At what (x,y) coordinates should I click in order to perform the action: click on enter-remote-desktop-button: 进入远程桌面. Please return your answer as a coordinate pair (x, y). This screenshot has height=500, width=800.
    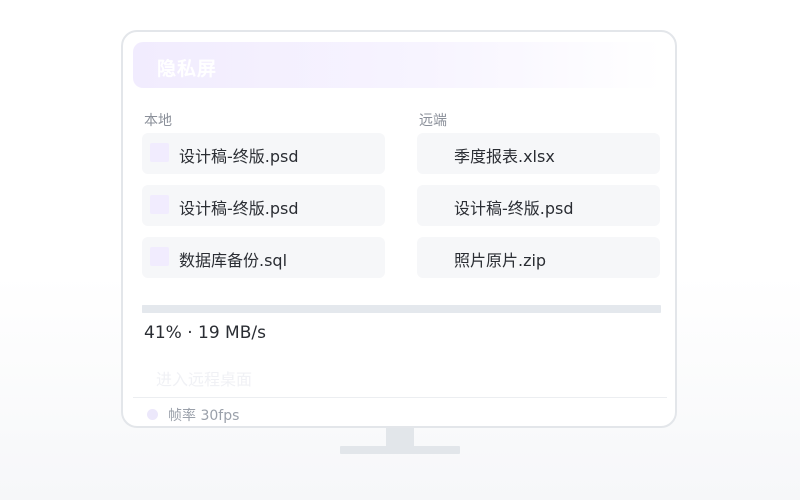
    Looking at the image, I should click on (204, 378).